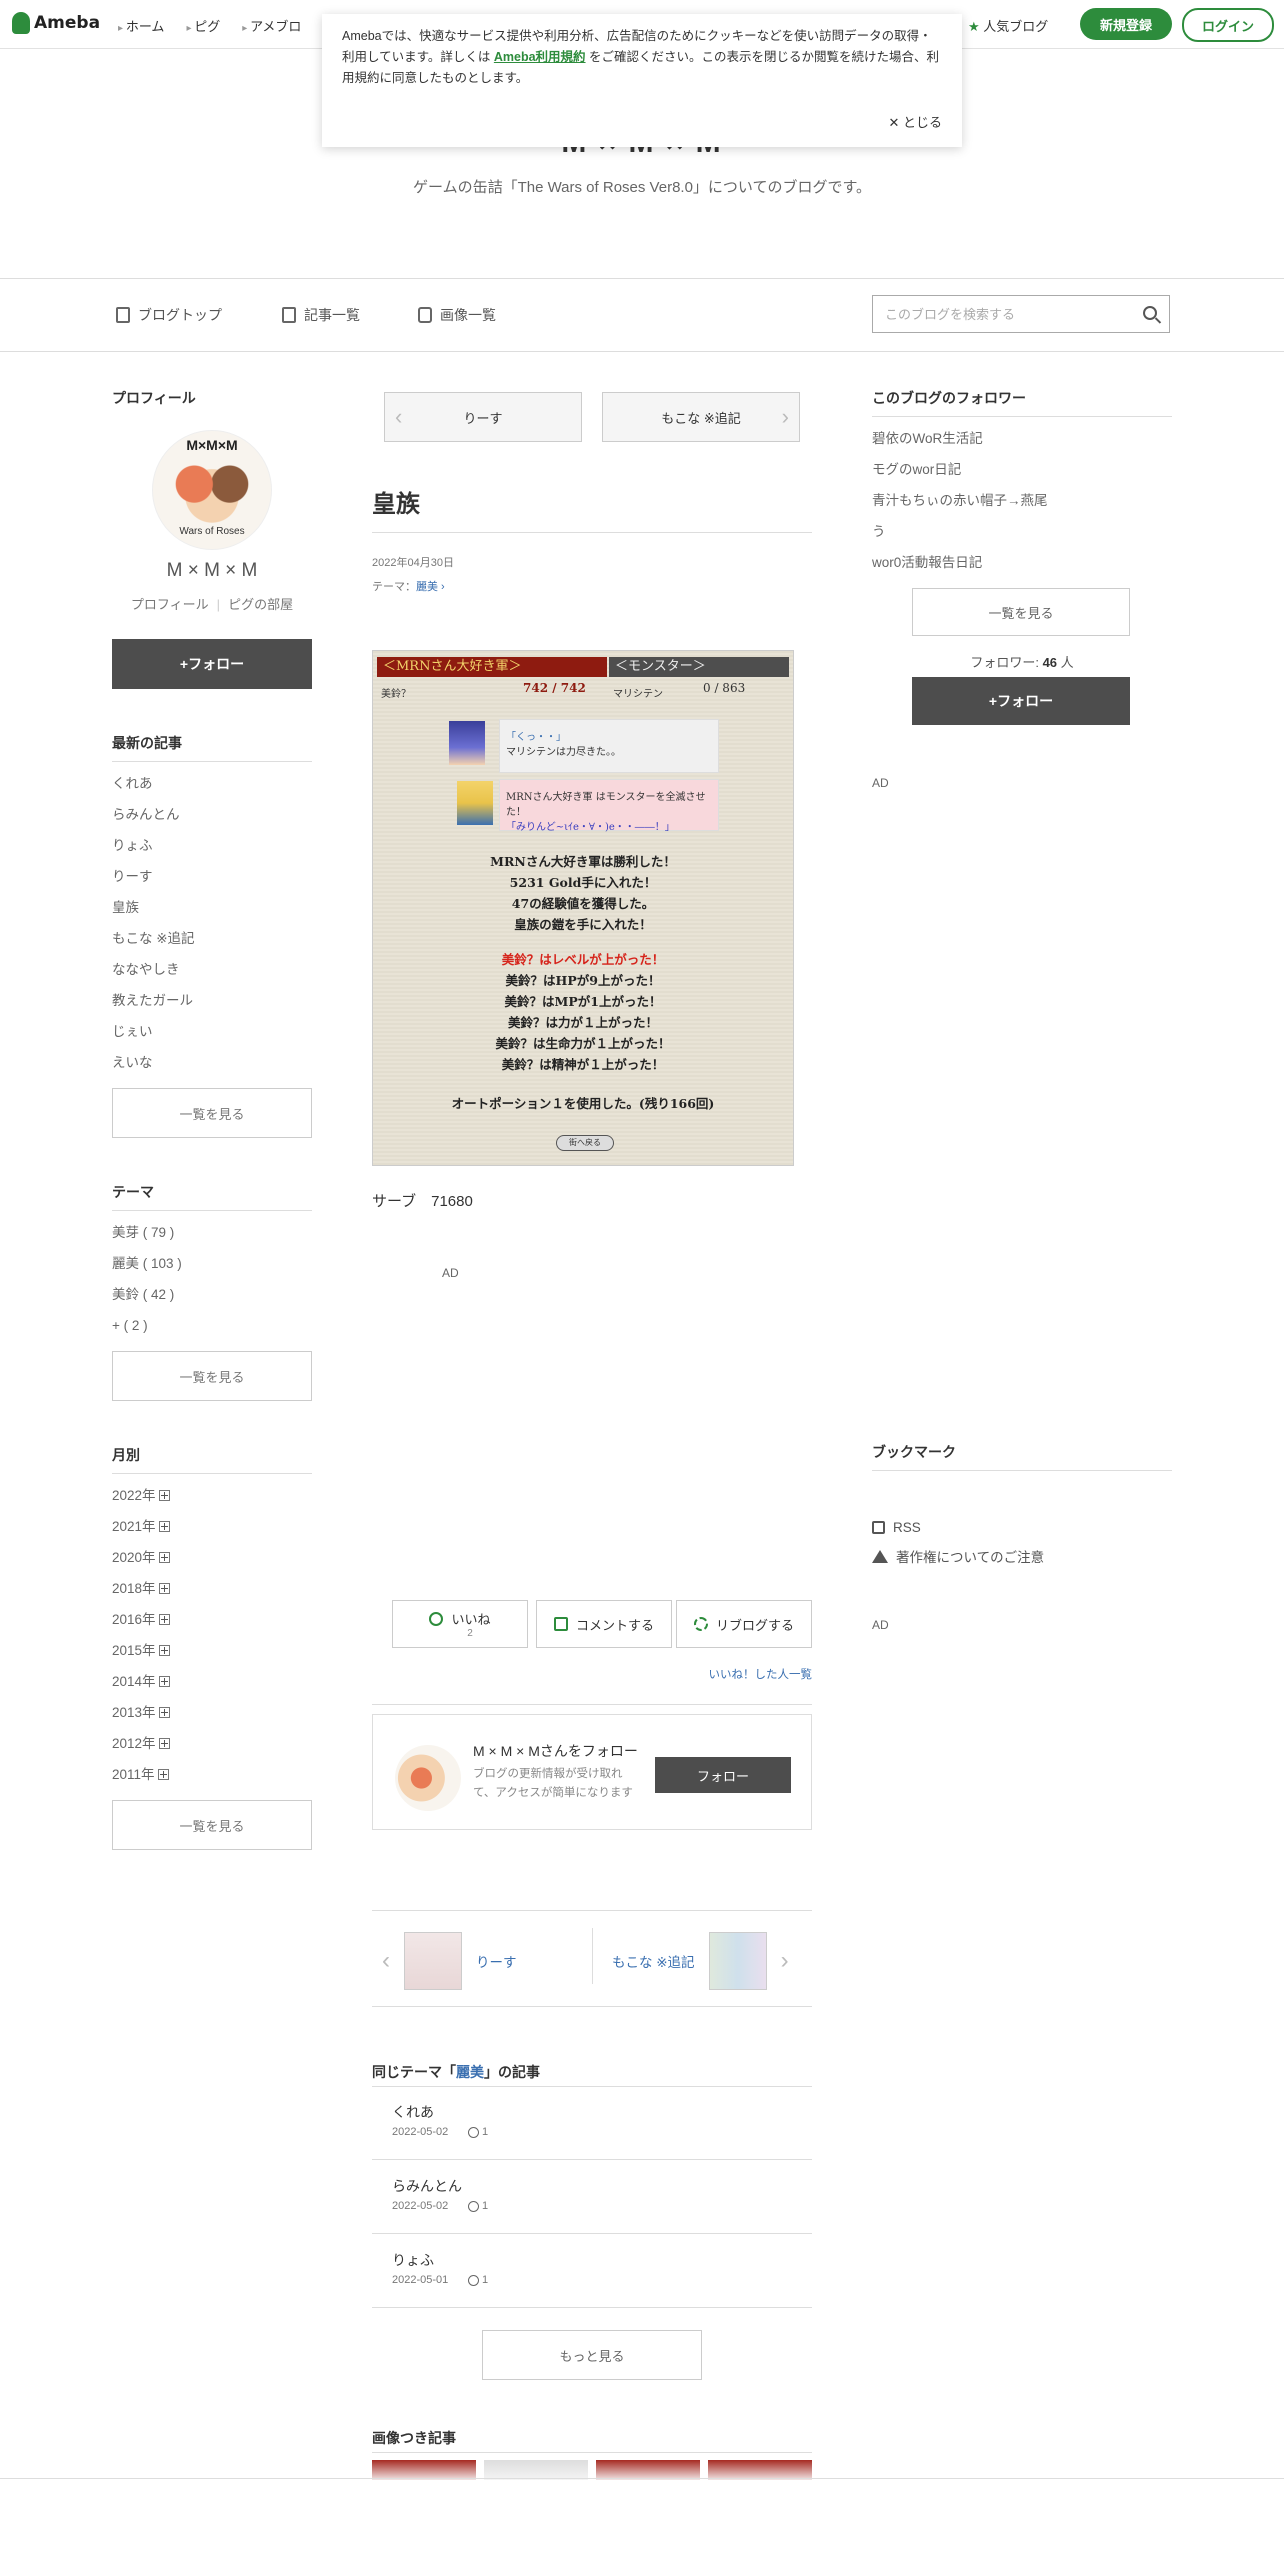  I want to click on list-item: 美鈴 ( 42 ), so click(212, 1294).